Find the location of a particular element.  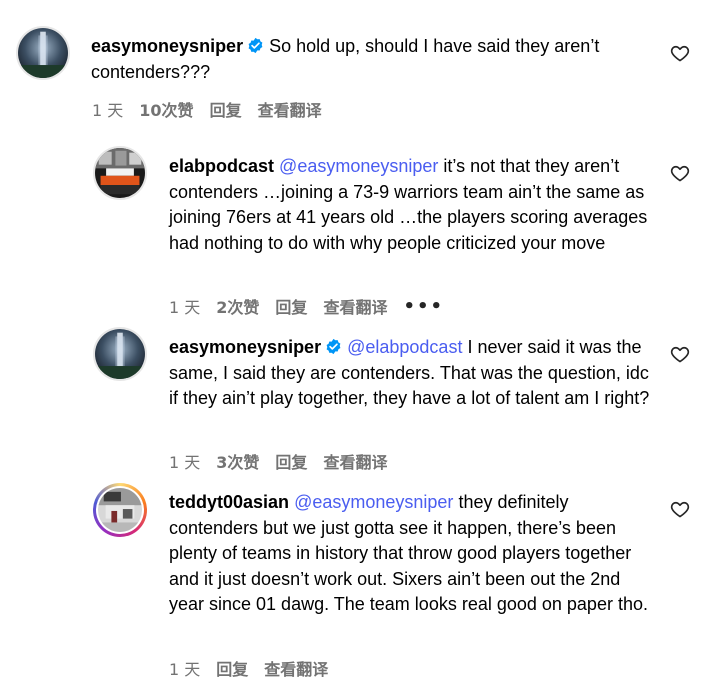

likes-count: 2次赞 is located at coordinates (237, 306).